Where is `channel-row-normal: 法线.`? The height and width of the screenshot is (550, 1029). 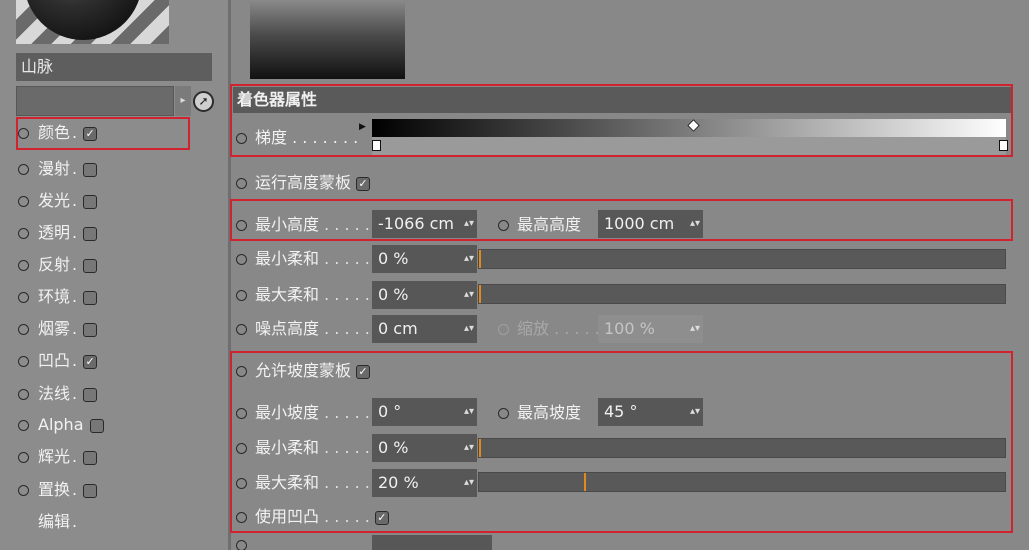 channel-row-normal: 法线. is located at coordinates (58, 394).